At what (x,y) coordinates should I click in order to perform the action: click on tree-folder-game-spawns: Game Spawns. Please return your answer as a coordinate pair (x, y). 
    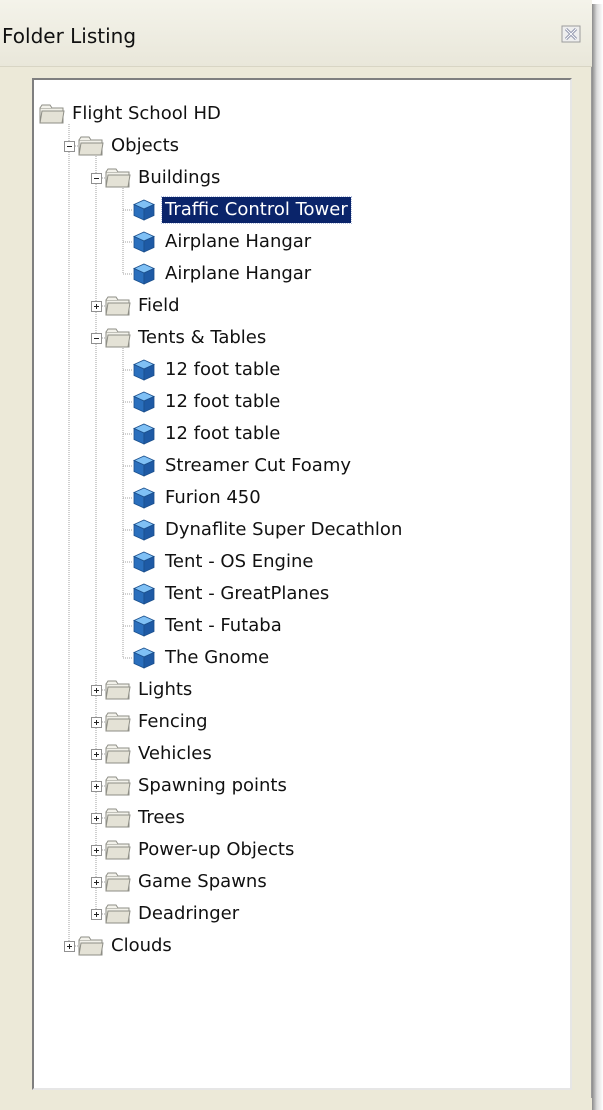
    Looking at the image, I should click on (285, 883).